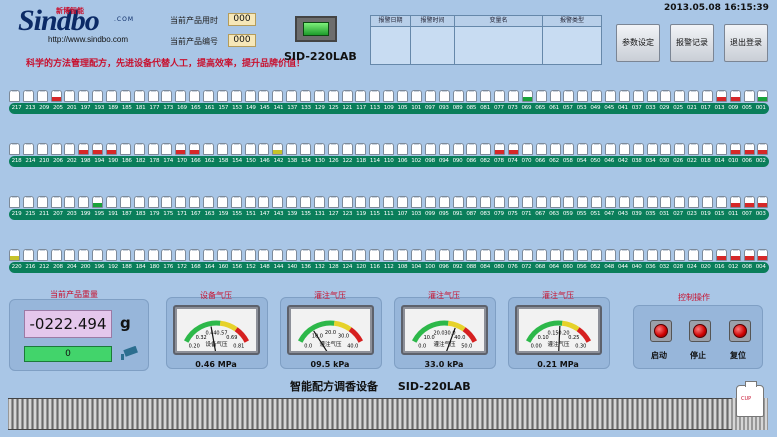 The height and width of the screenshot is (437, 777). Describe the element at coordinates (438, 334) in the screenshot. I see `gauge-tick-label: 20.0` at that location.